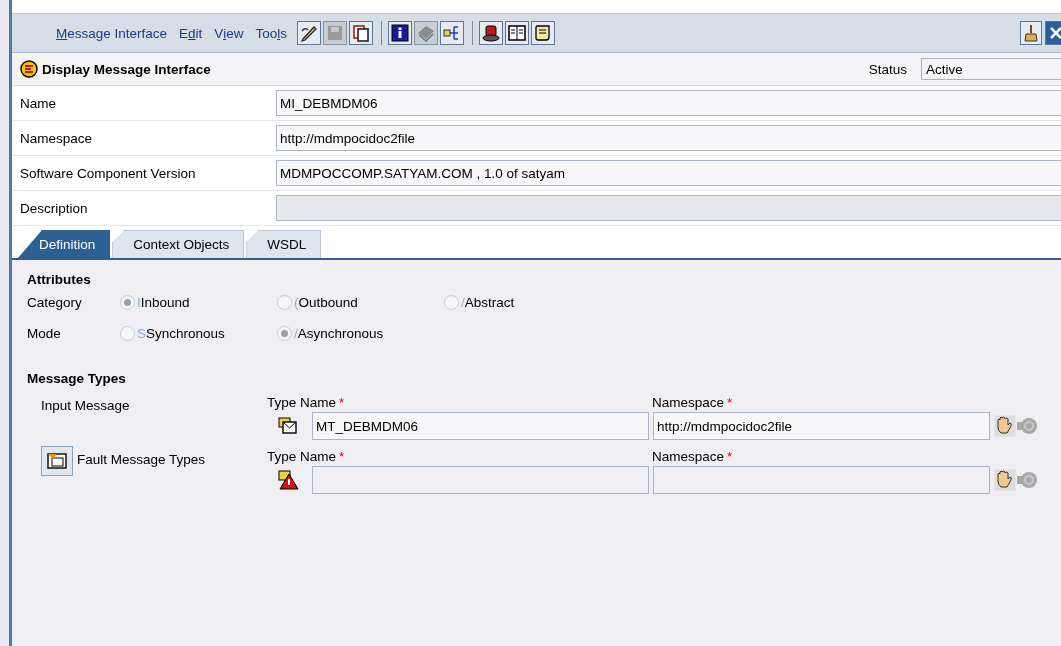  I want to click on section-title: Attributes, so click(59, 279).